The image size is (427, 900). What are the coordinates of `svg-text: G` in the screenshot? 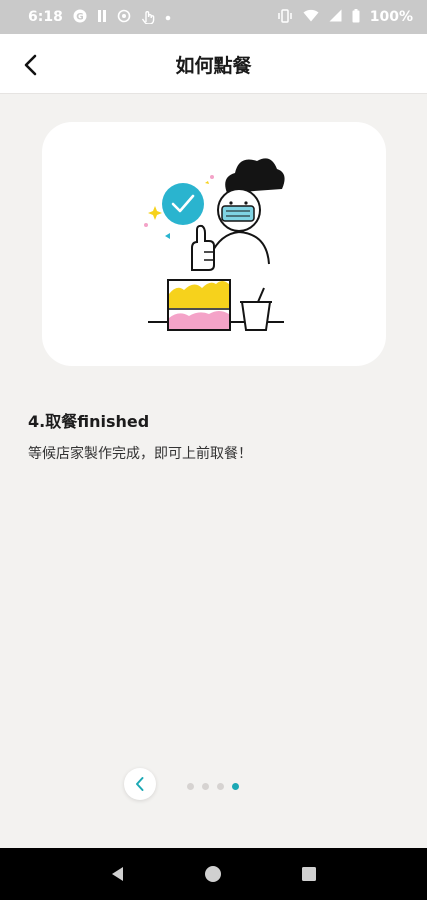 It's located at (79, 17).